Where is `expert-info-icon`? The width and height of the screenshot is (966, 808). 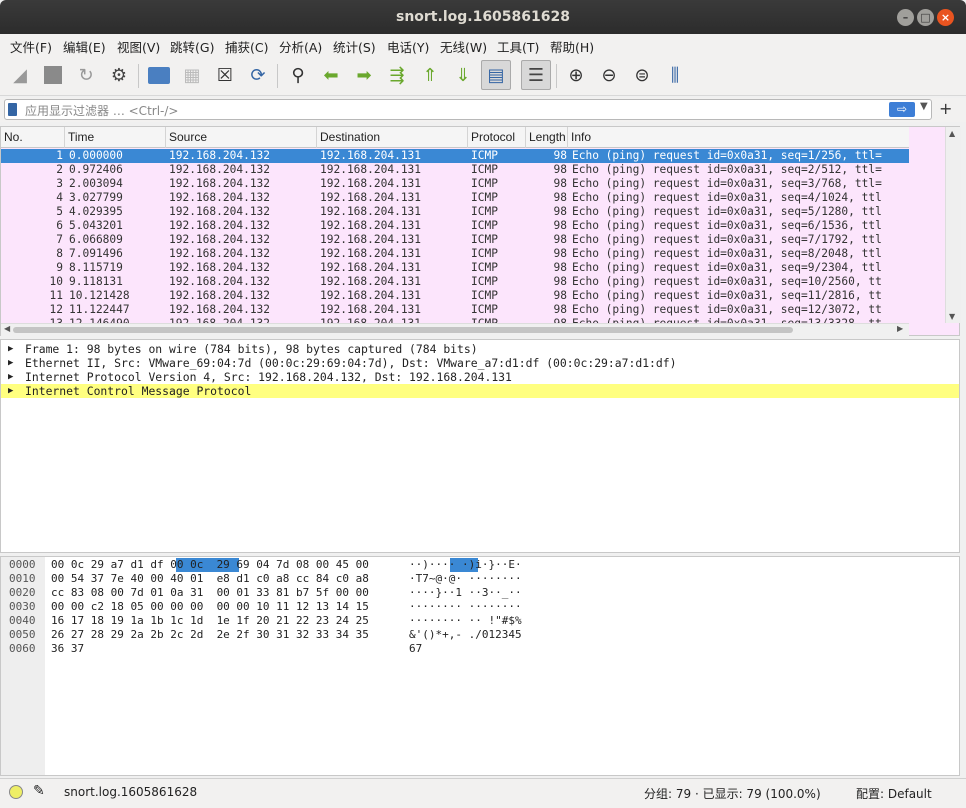
expert-info-icon is located at coordinates (16, 792).